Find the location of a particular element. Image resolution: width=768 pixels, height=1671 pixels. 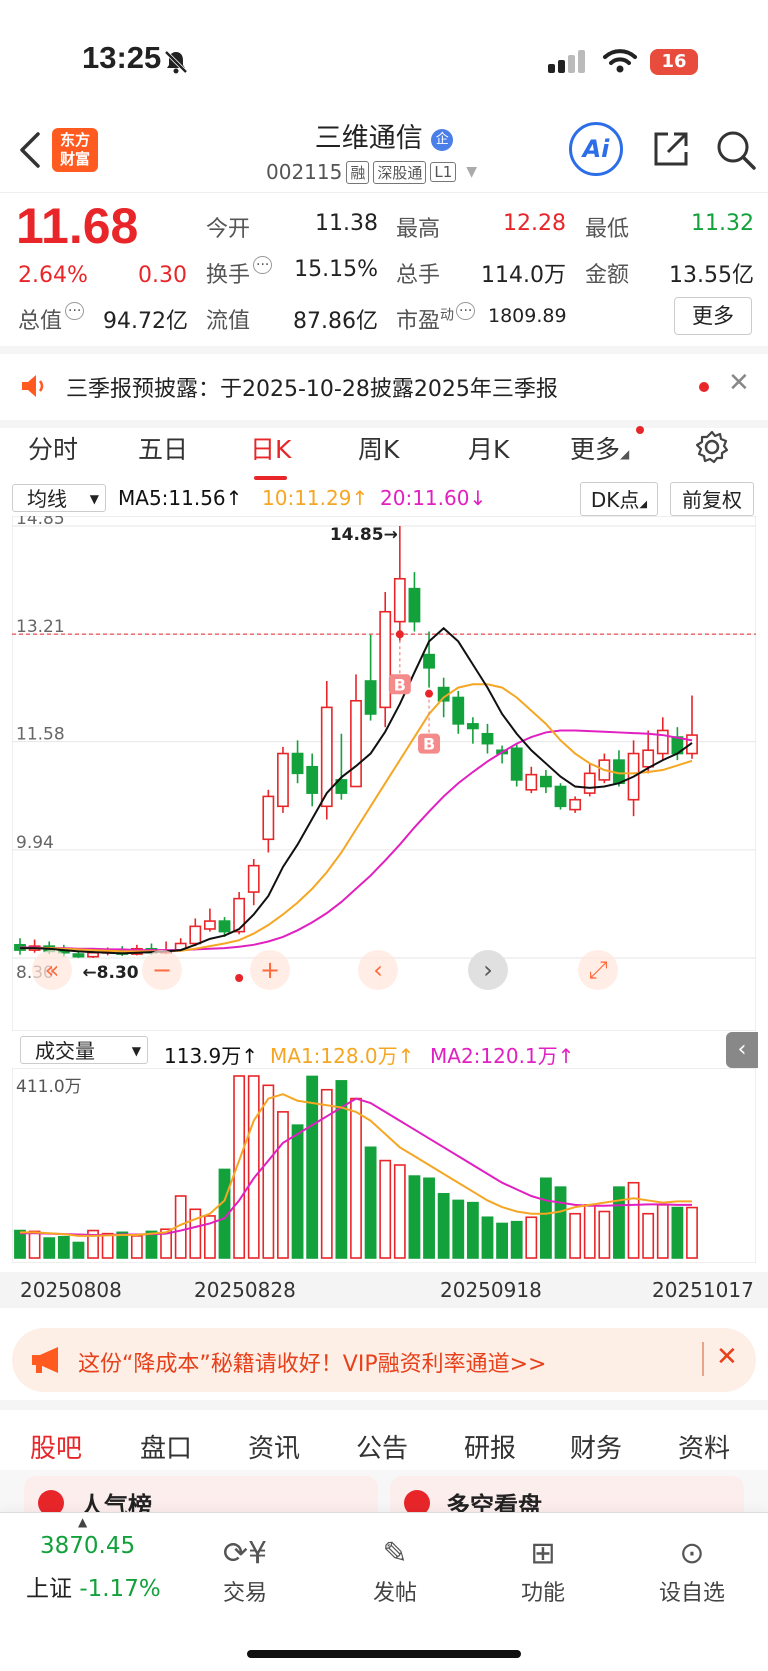

tab-research: 研报 is located at coordinates (490, 1446).